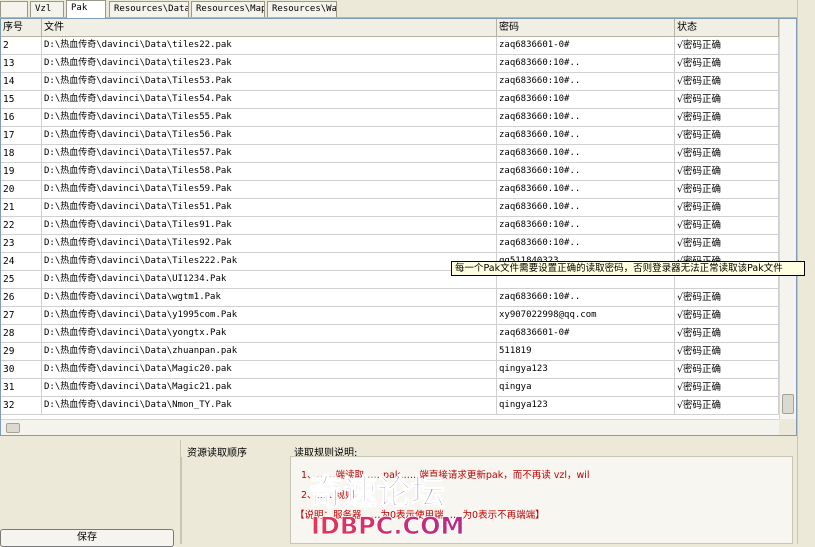 The width and height of the screenshot is (815, 547). What do you see at coordinates (21, 280) in the screenshot?
I see `row-number: 25` at bounding box center [21, 280].